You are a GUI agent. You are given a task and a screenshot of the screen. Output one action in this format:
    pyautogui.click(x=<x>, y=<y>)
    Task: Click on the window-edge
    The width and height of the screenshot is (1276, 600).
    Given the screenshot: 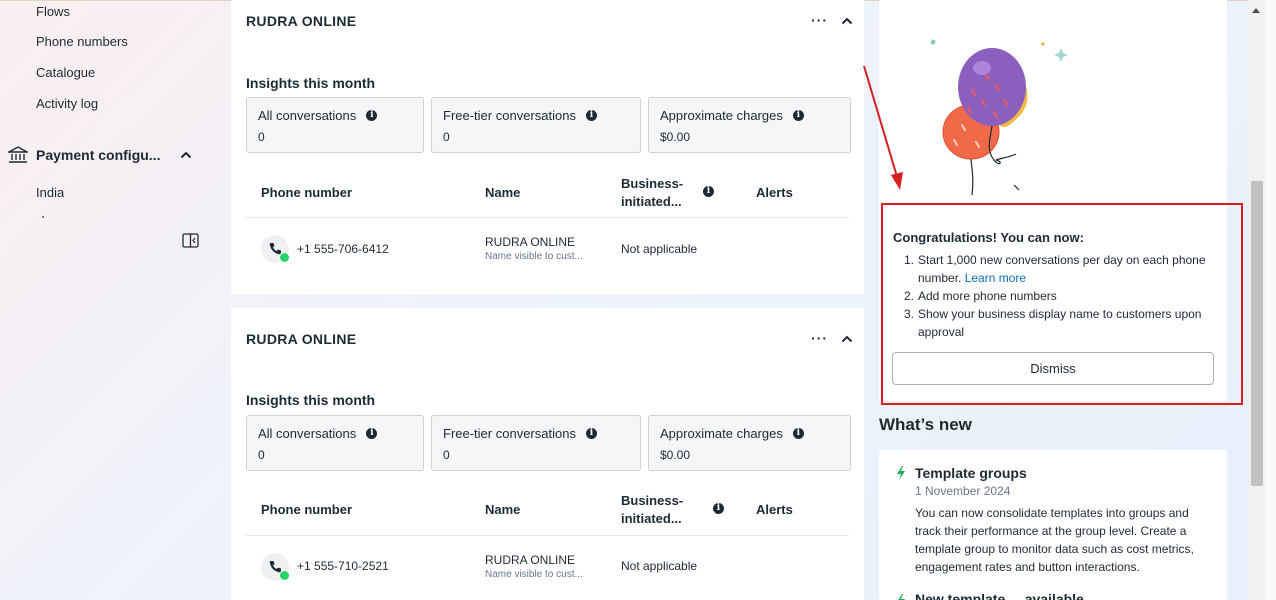 What is the action you would take?
    pyautogui.click(x=1270, y=300)
    